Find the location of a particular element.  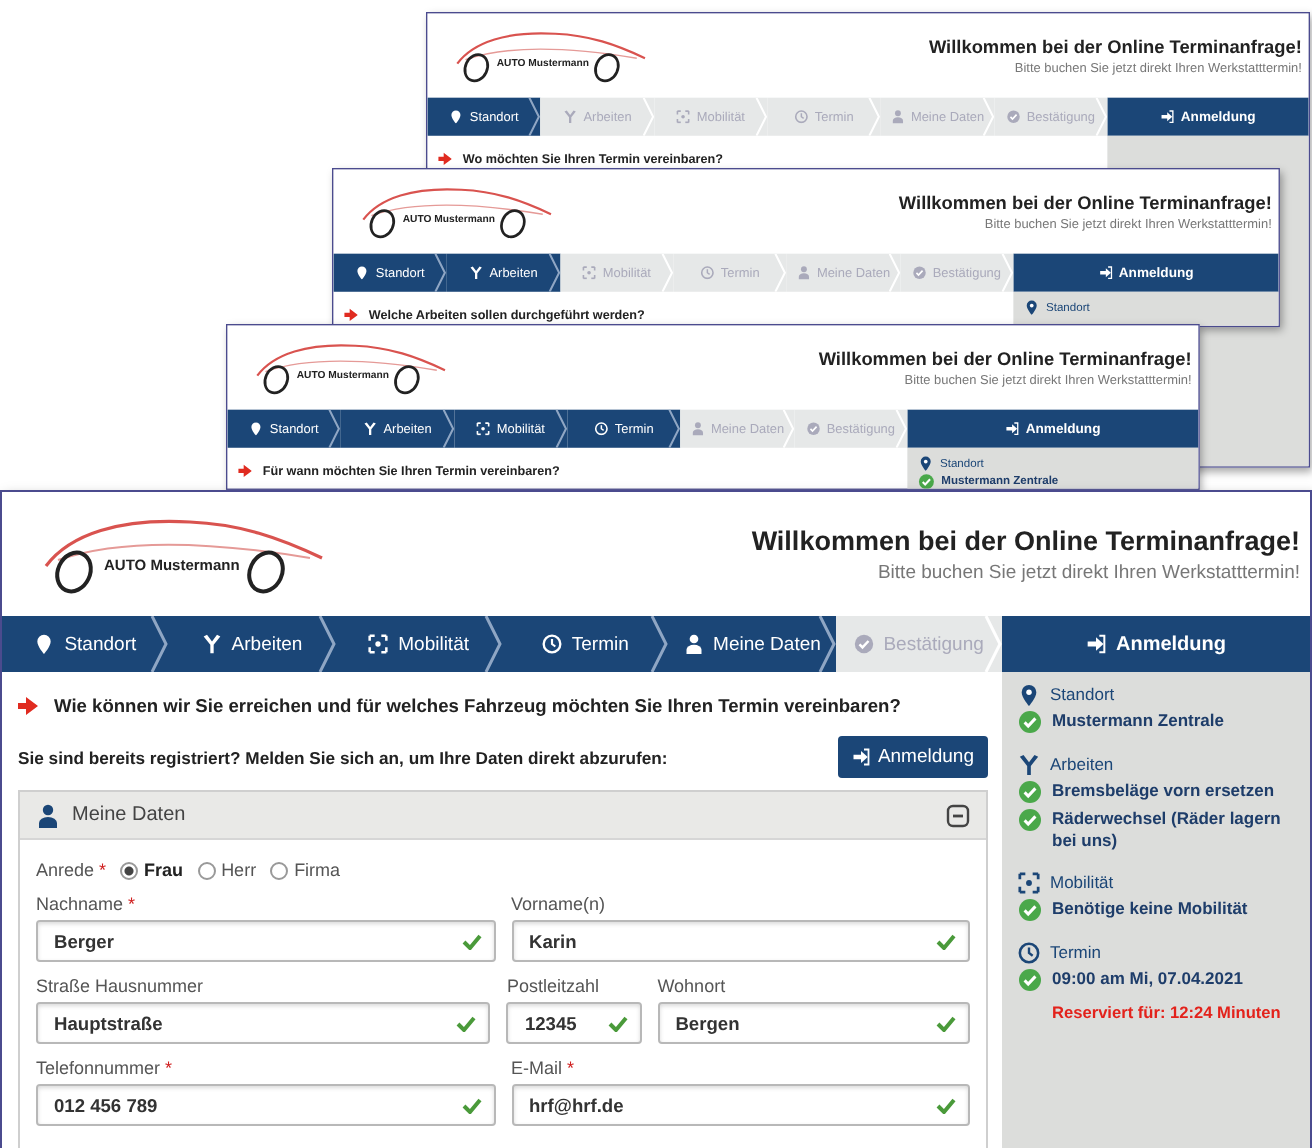

step-tab: Mobilität is located at coordinates (418, 644).